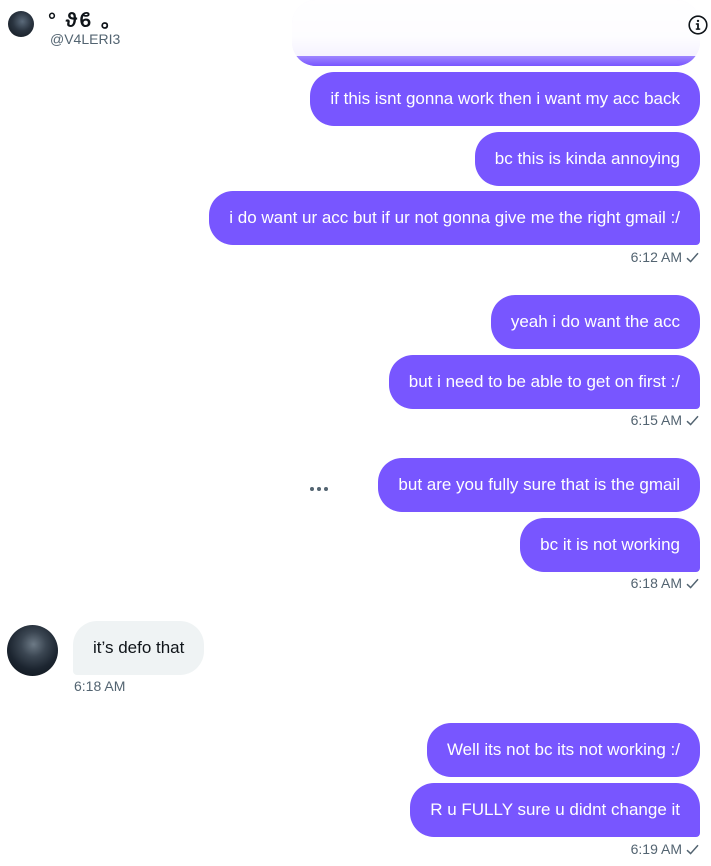 The image size is (711, 866). I want to click on sender-avatar, so click(32, 650).